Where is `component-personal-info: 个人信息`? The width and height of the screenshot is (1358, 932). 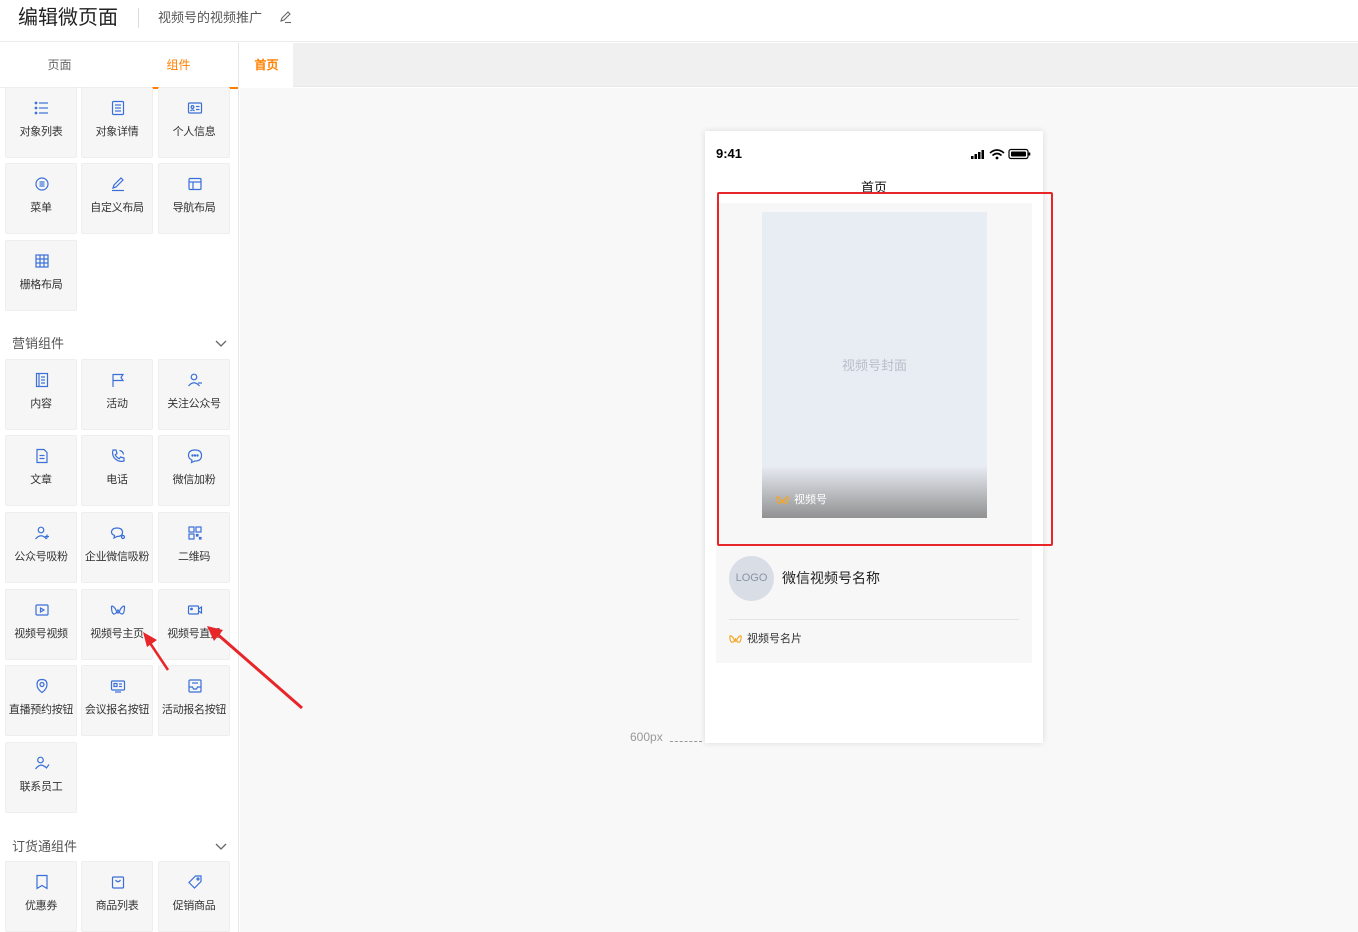 component-personal-info: 个人信息 is located at coordinates (194, 122).